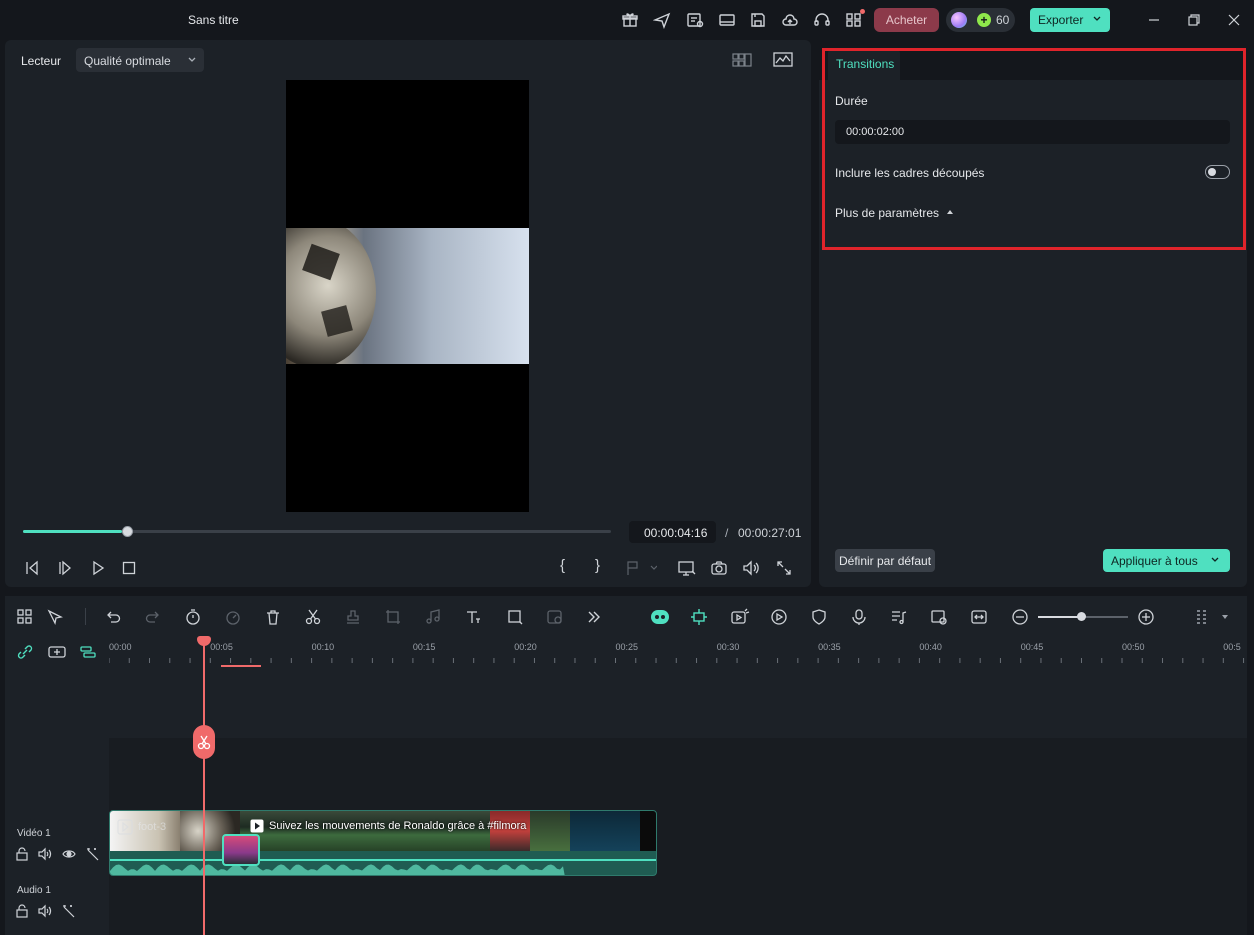 Image resolution: width=1254 pixels, height=935 pixels. I want to click on microphone-icon, so click(859, 617).